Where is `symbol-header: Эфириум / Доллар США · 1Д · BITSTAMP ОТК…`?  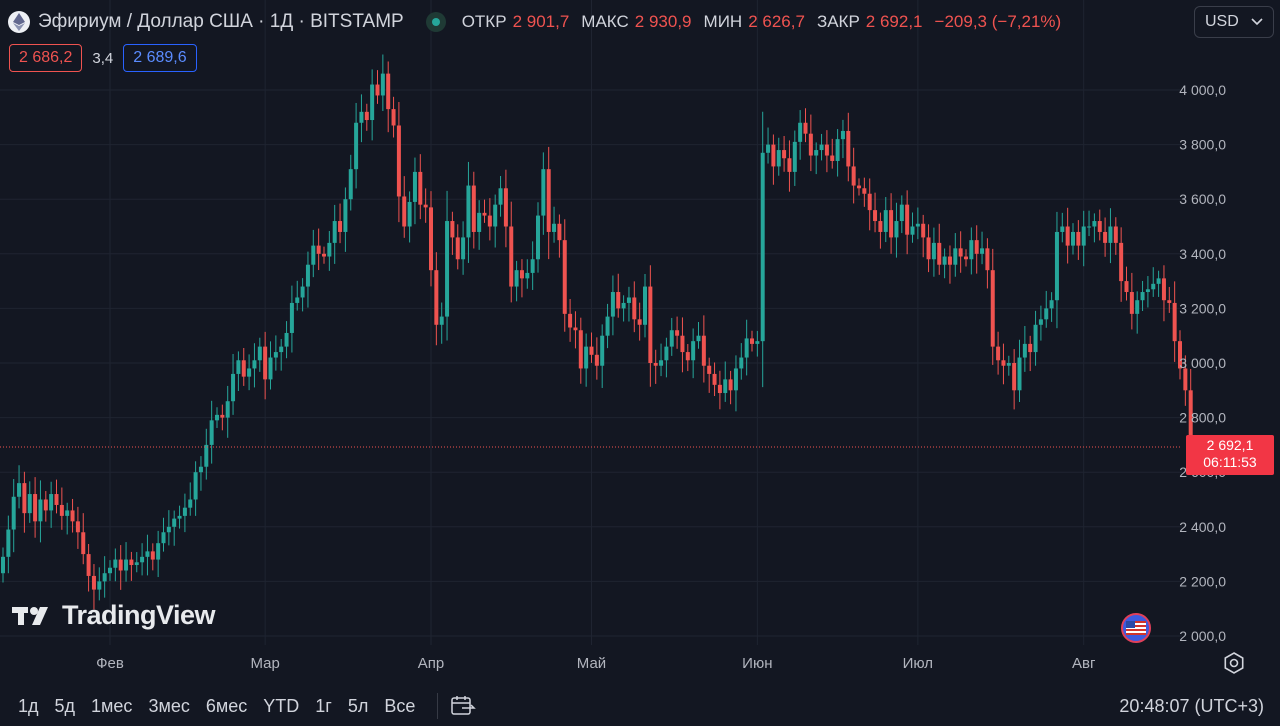 symbol-header: Эфириум / Доллар США · 1Д · BITSTAMP ОТК… is located at coordinates (534, 22).